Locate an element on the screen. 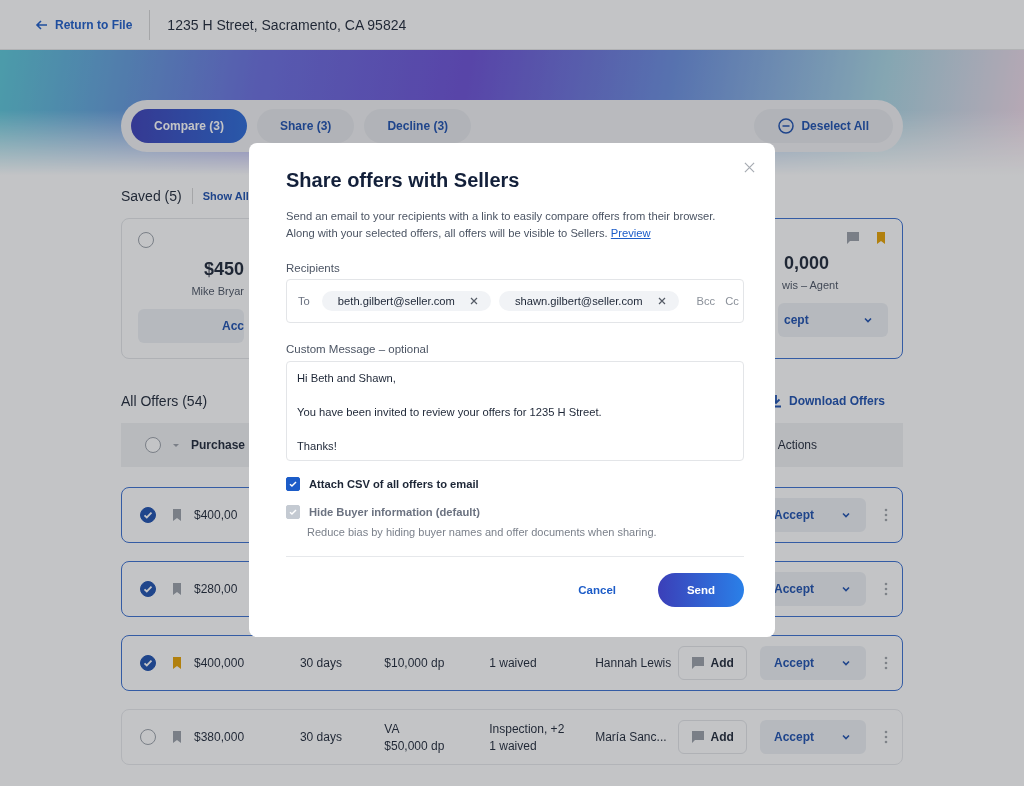  saved-heading: Saved (5) is located at coordinates (151, 196).